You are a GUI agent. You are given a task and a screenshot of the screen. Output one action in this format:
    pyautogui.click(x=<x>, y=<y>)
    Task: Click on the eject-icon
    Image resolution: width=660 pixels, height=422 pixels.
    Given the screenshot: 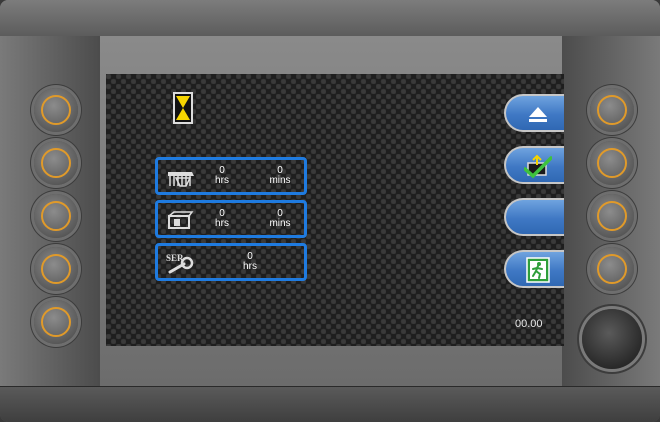 What is the action you would take?
    pyautogui.click(x=538, y=114)
    